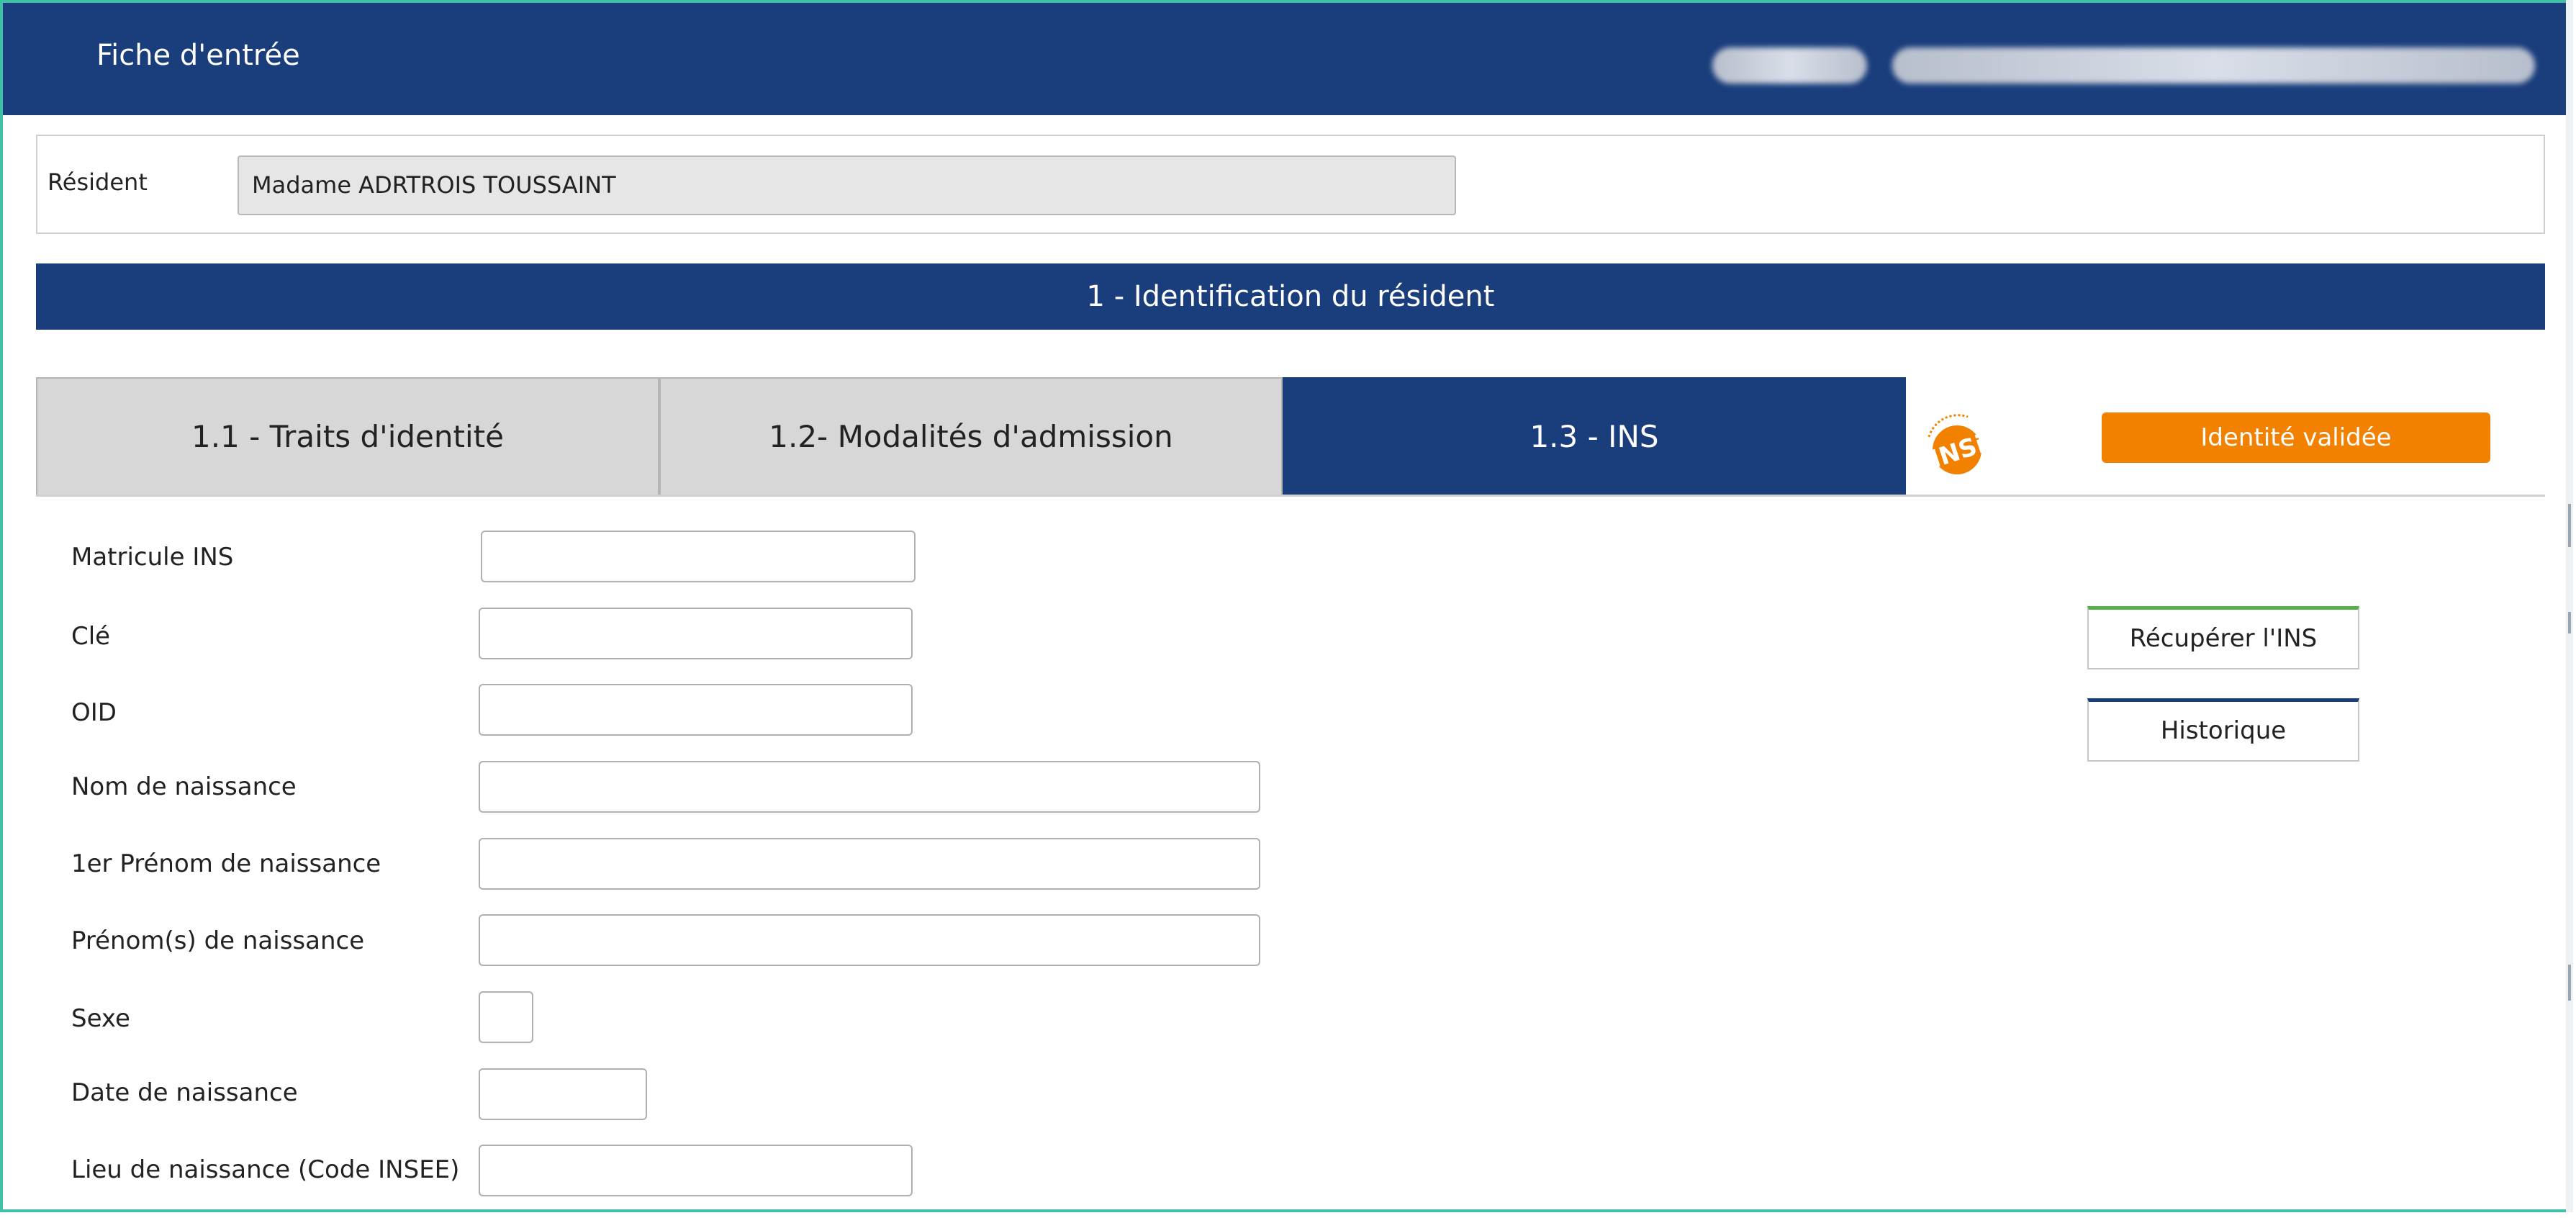  What do you see at coordinates (185, 1092) in the screenshot?
I see `field-label-date: Date de naissance` at bounding box center [185, 1092].